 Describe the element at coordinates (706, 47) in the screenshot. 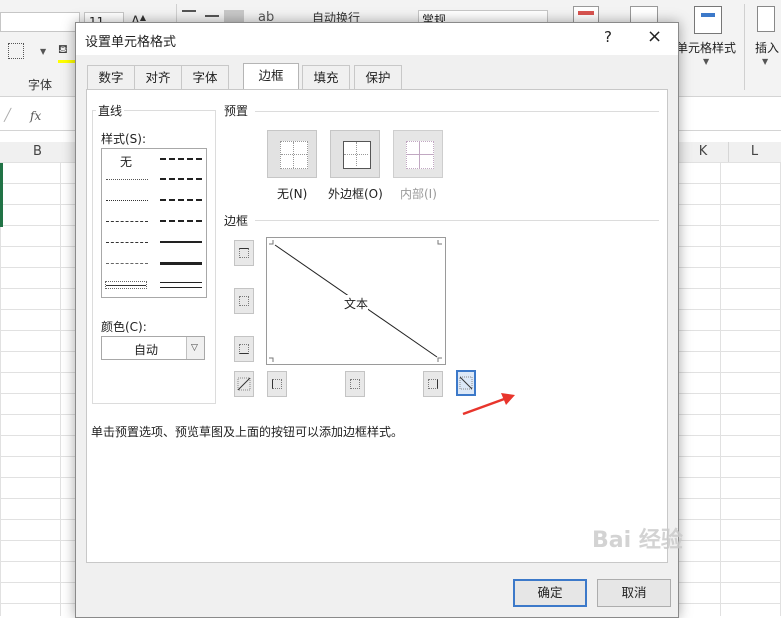

I see `cell-styles-label: 单元格样式` at that location.